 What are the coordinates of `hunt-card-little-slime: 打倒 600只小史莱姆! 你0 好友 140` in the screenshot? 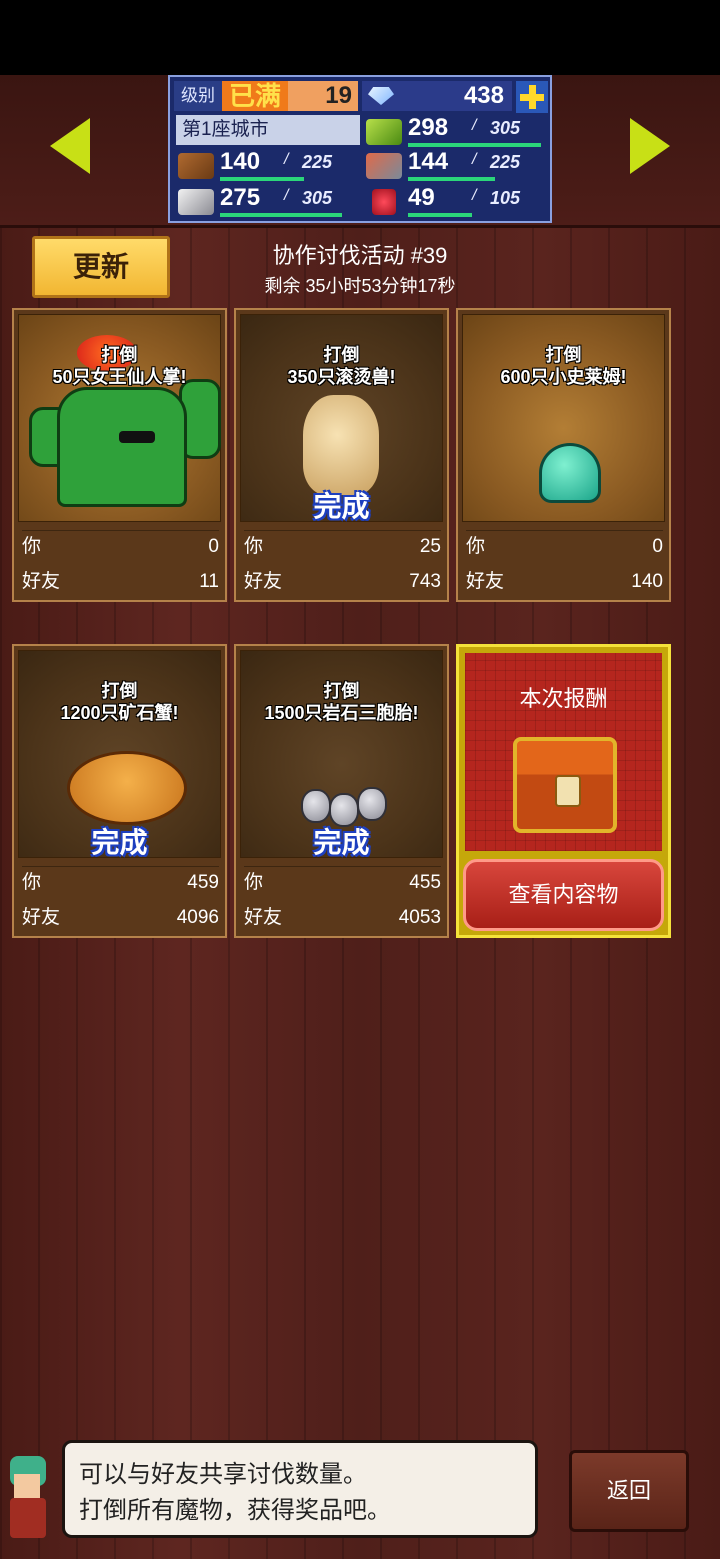 It's located at (563, 455).